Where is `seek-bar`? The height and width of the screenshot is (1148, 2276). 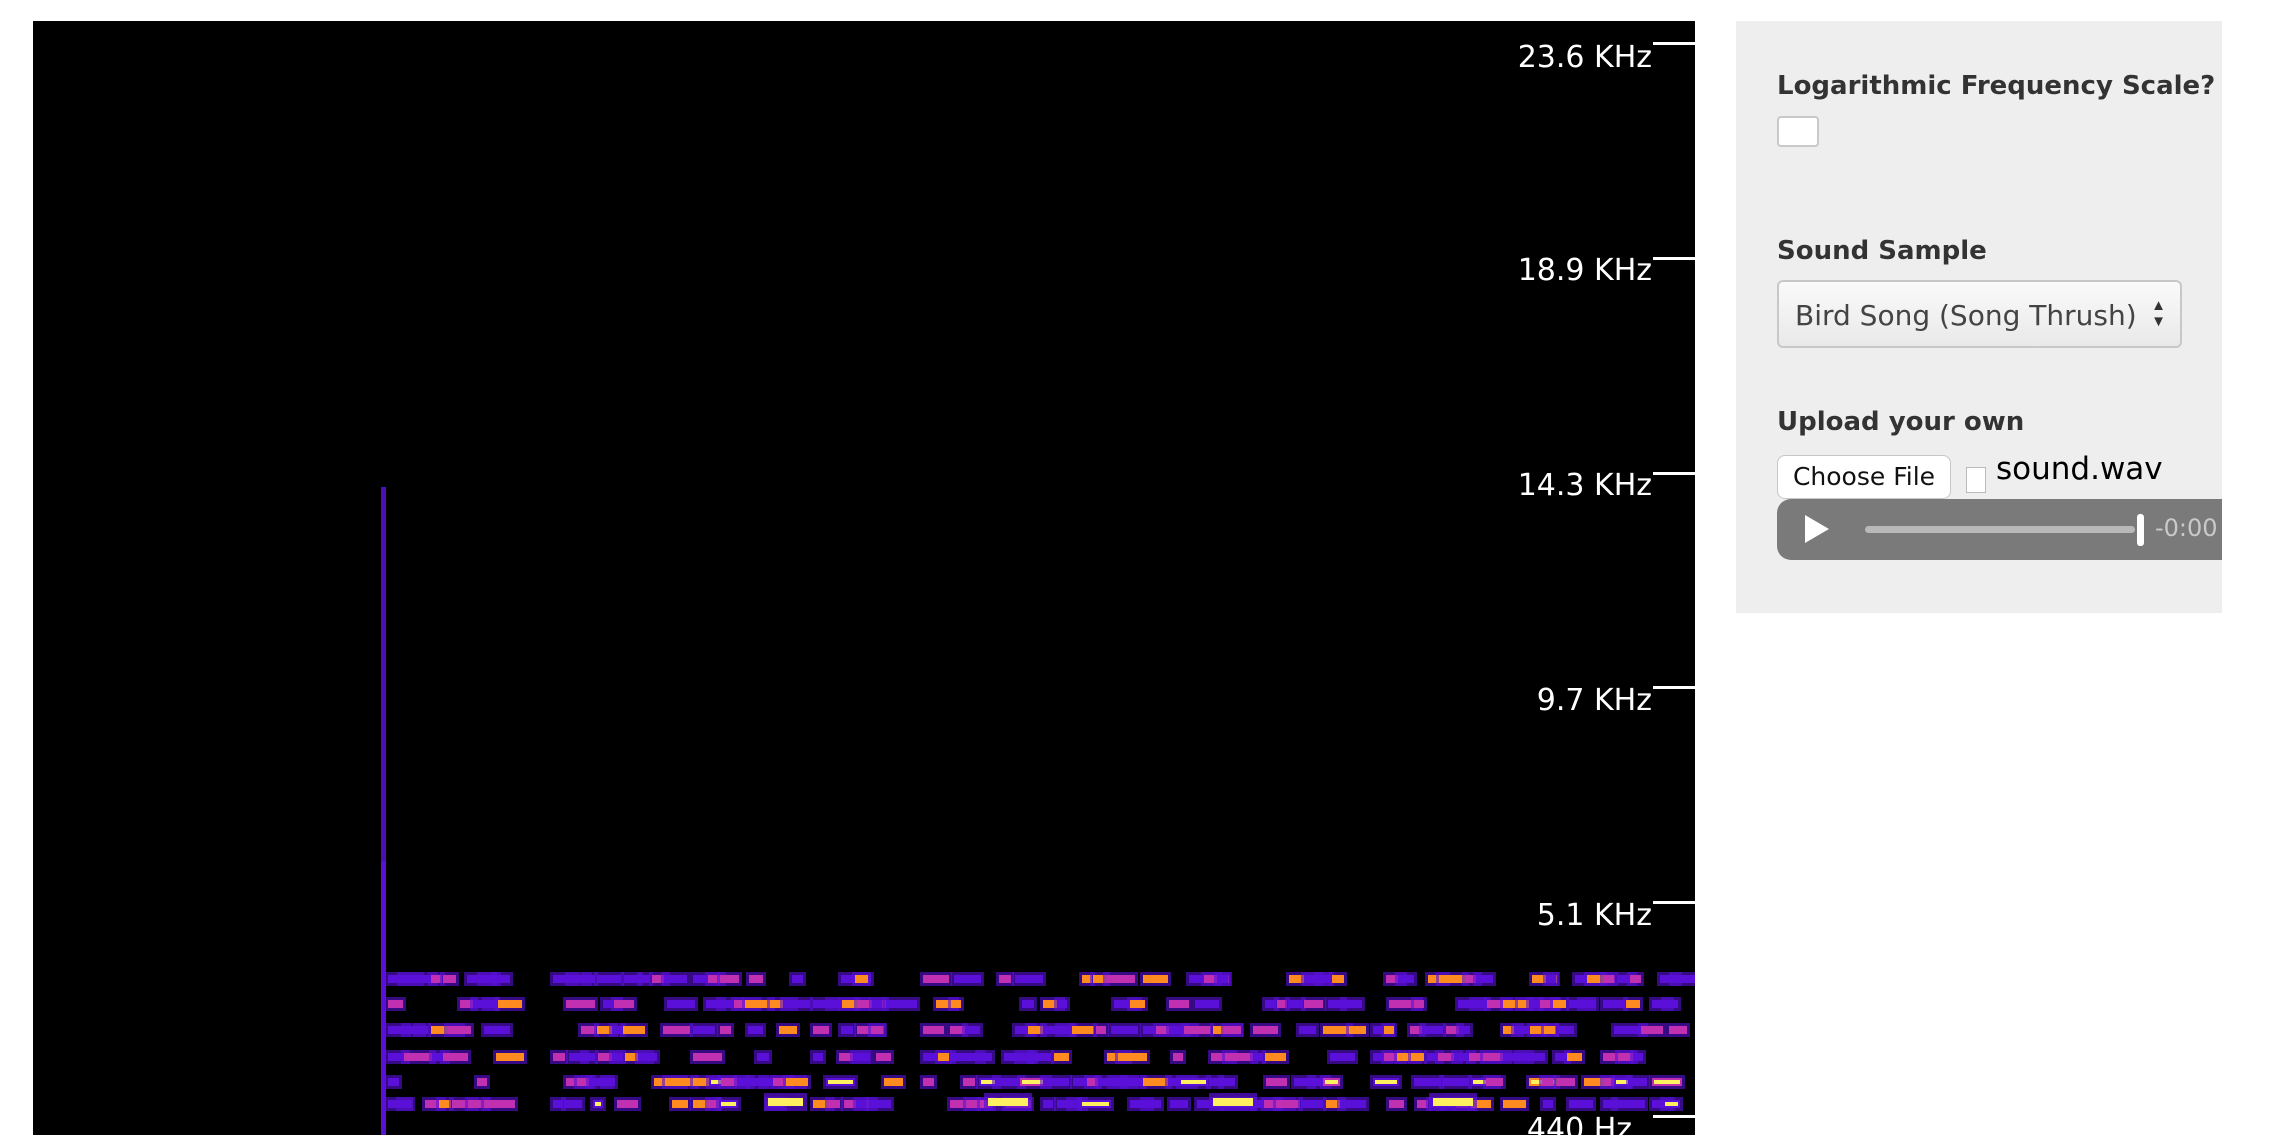
seek-bar is located at coordinates (2000, 529).